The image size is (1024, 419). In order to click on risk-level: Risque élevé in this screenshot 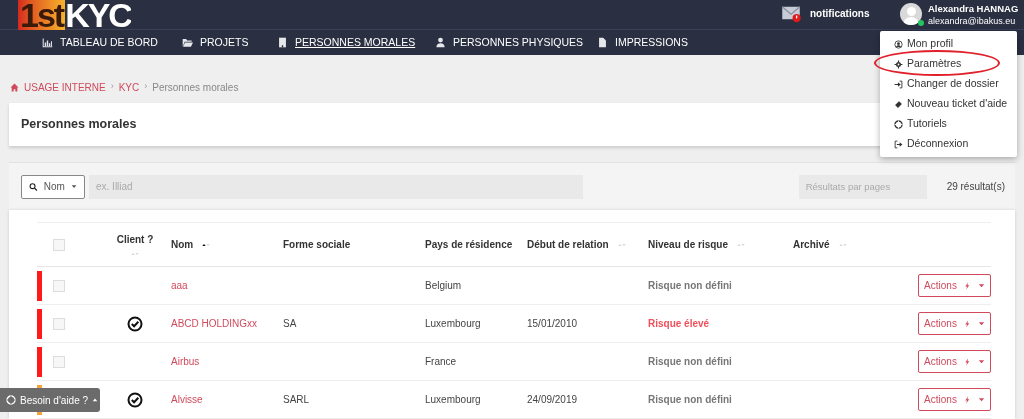, I will do `click(679, 323)`.